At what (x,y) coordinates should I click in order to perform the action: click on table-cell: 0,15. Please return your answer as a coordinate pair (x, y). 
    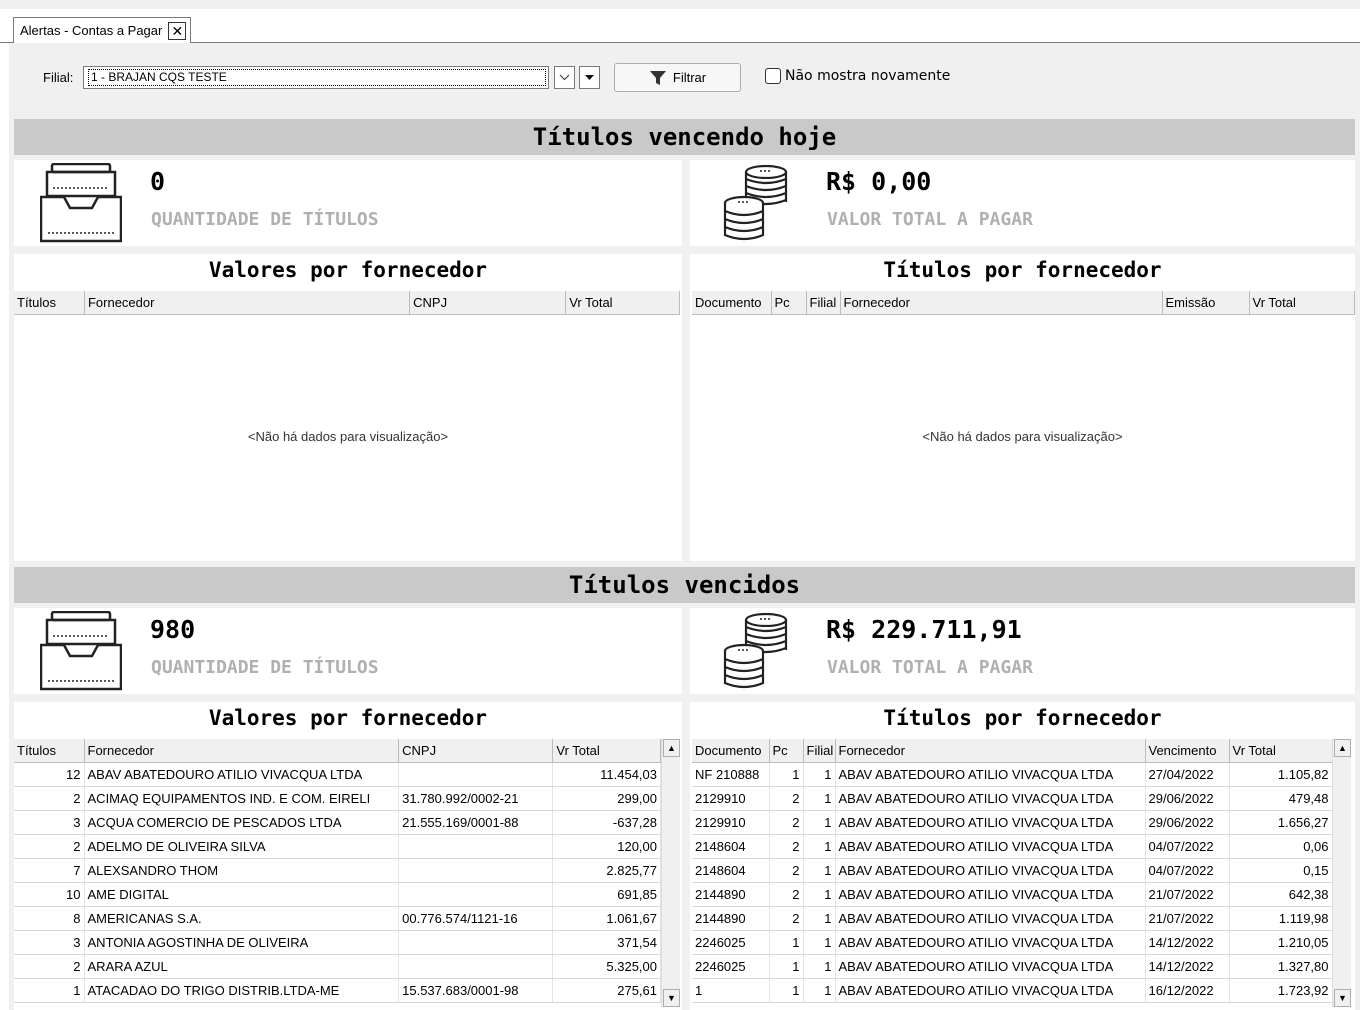
    Looking at the image, I should click on (1281, 870).